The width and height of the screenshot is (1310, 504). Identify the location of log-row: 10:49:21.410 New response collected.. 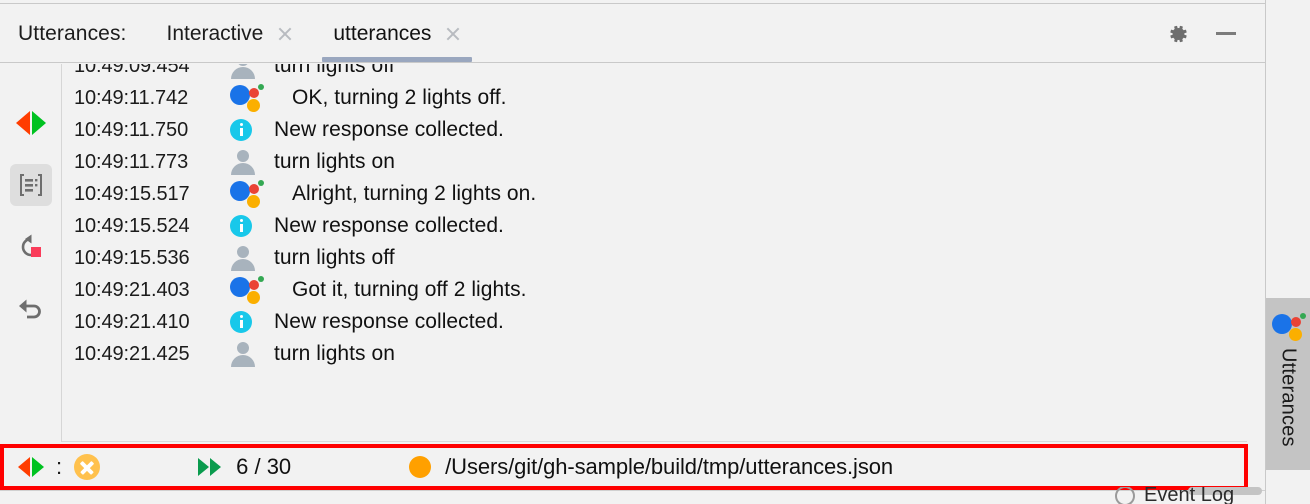
(660, 322).